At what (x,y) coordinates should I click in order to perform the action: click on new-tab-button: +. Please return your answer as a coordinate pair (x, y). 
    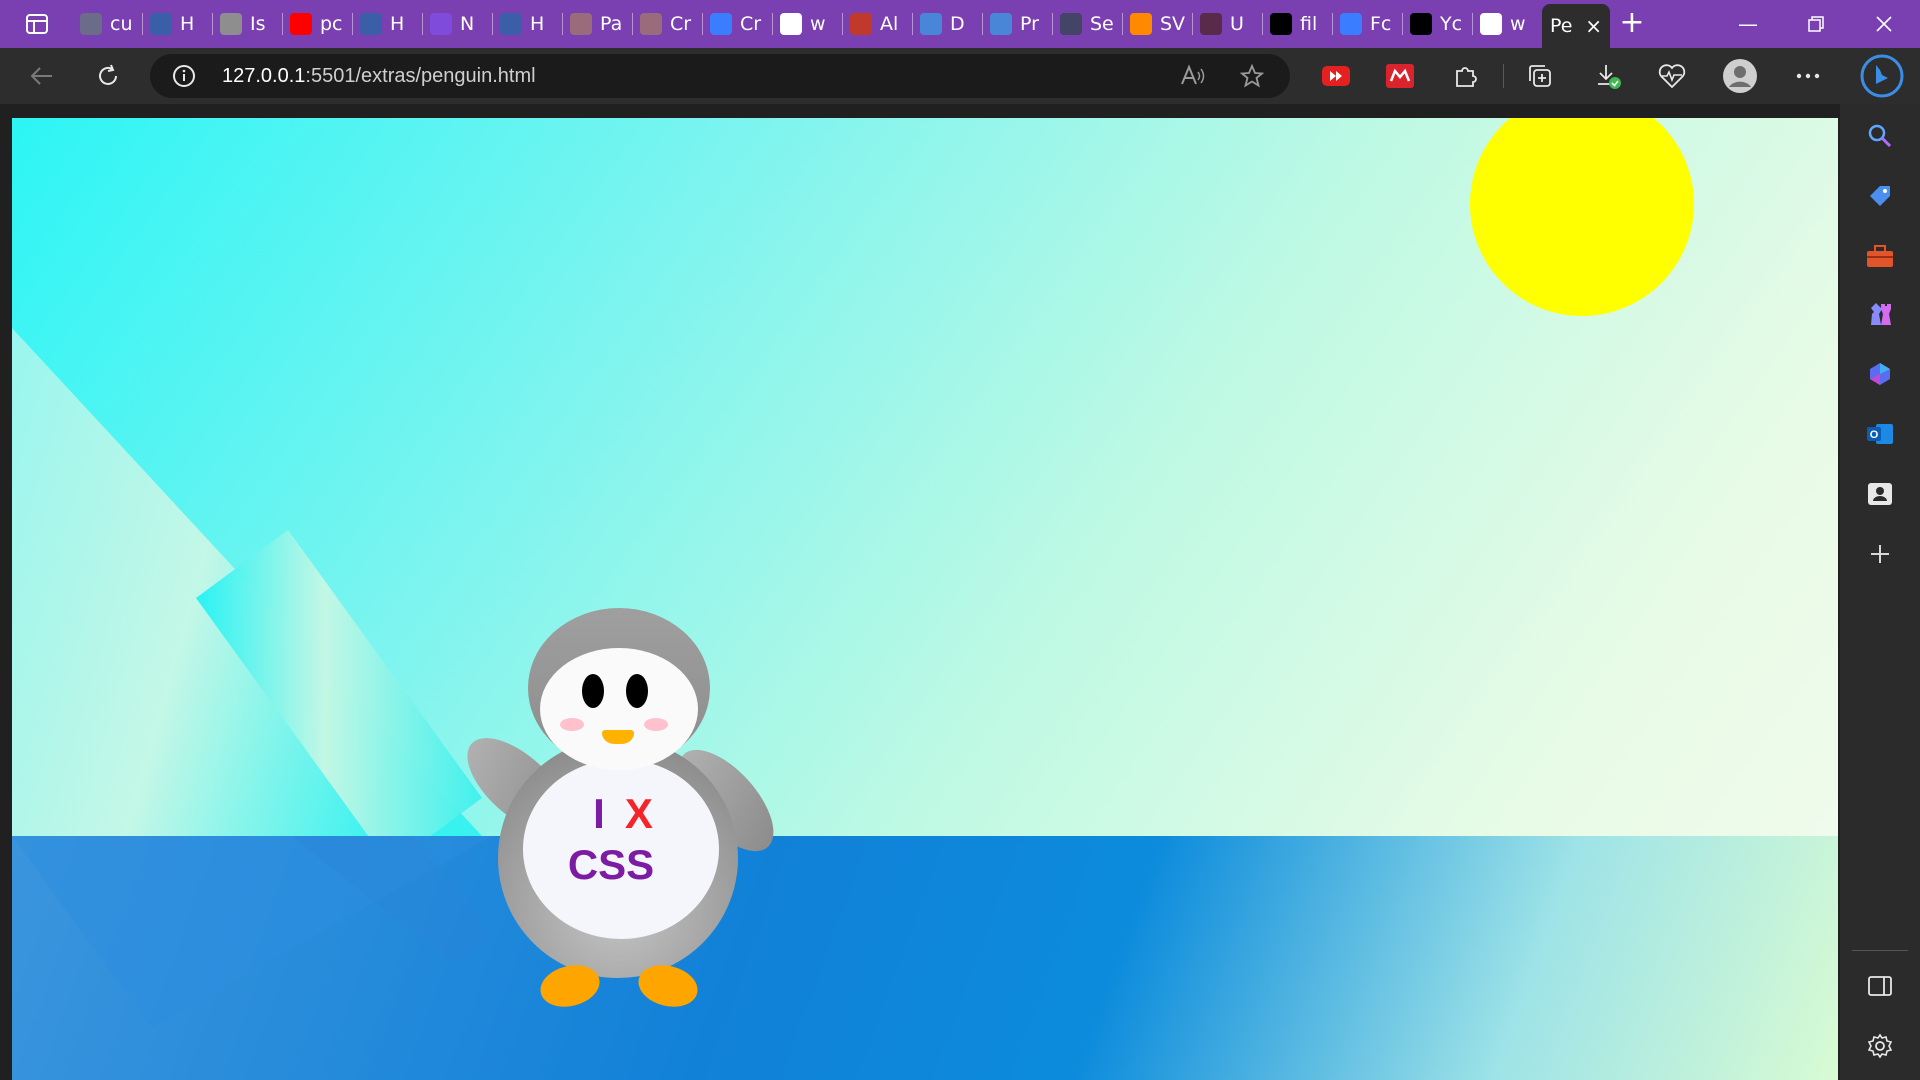
    Looking at the image, I should click on (1632, 24).